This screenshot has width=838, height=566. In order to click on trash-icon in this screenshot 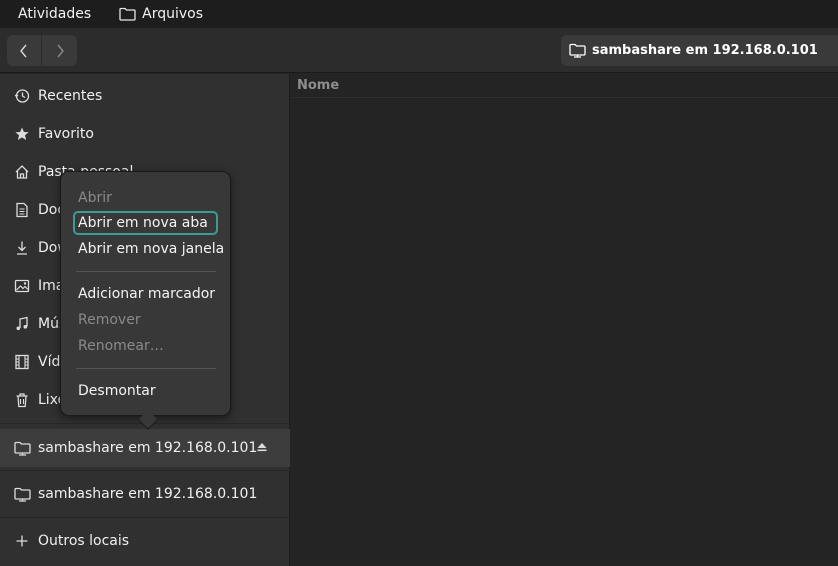, I will do `click(22, 400)`.